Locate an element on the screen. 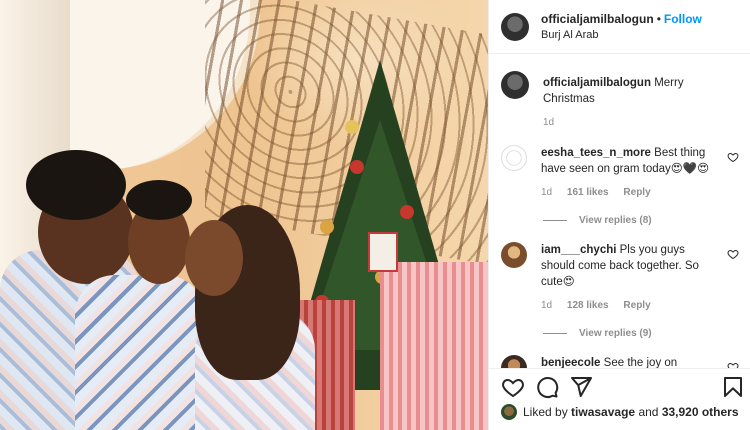 The image size is (750, 430). comment-icon is located at coordinates (547, 387).